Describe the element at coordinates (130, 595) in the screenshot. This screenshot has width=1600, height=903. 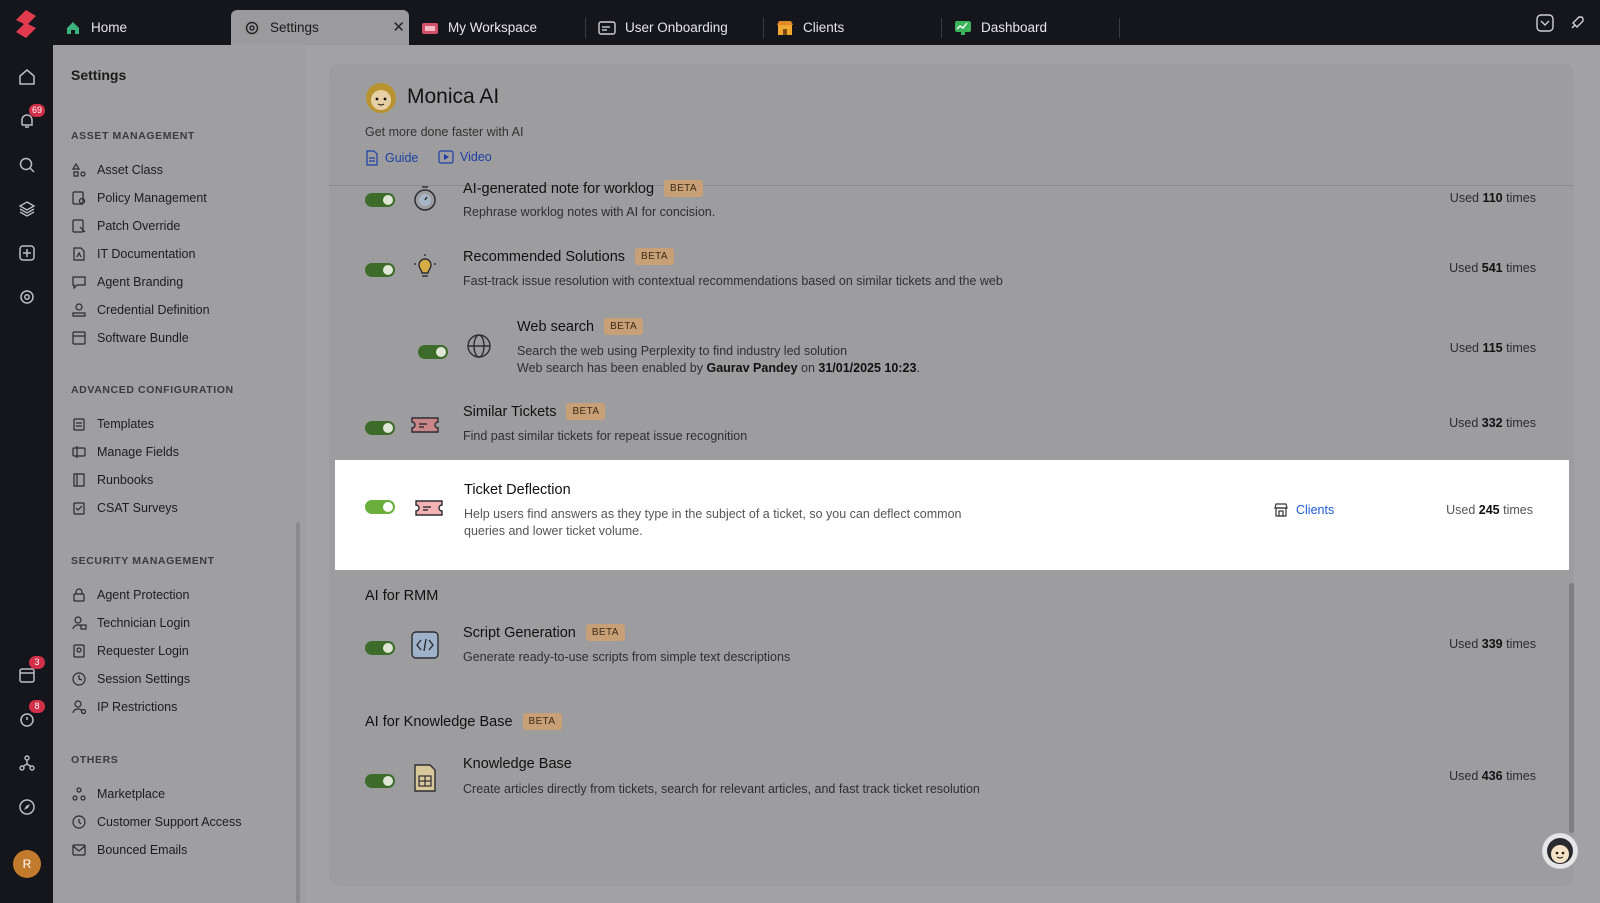
I see `sidebar-item-agent-protection: Agent Protection` at that location.